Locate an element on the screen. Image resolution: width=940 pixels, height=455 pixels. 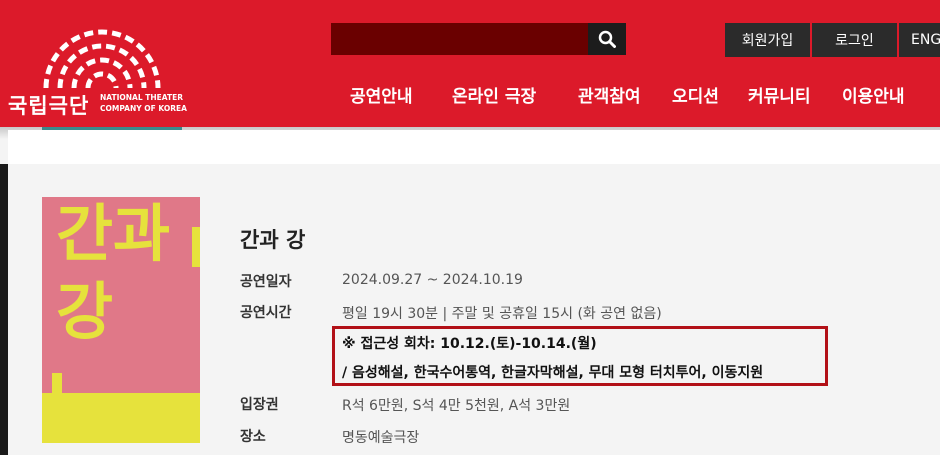
accessibility-services: / 음성해설, 한국수어통역, 한글자막해설, 무대 모형 터치투어, 이동지원 is located at coordinates (553, 373).